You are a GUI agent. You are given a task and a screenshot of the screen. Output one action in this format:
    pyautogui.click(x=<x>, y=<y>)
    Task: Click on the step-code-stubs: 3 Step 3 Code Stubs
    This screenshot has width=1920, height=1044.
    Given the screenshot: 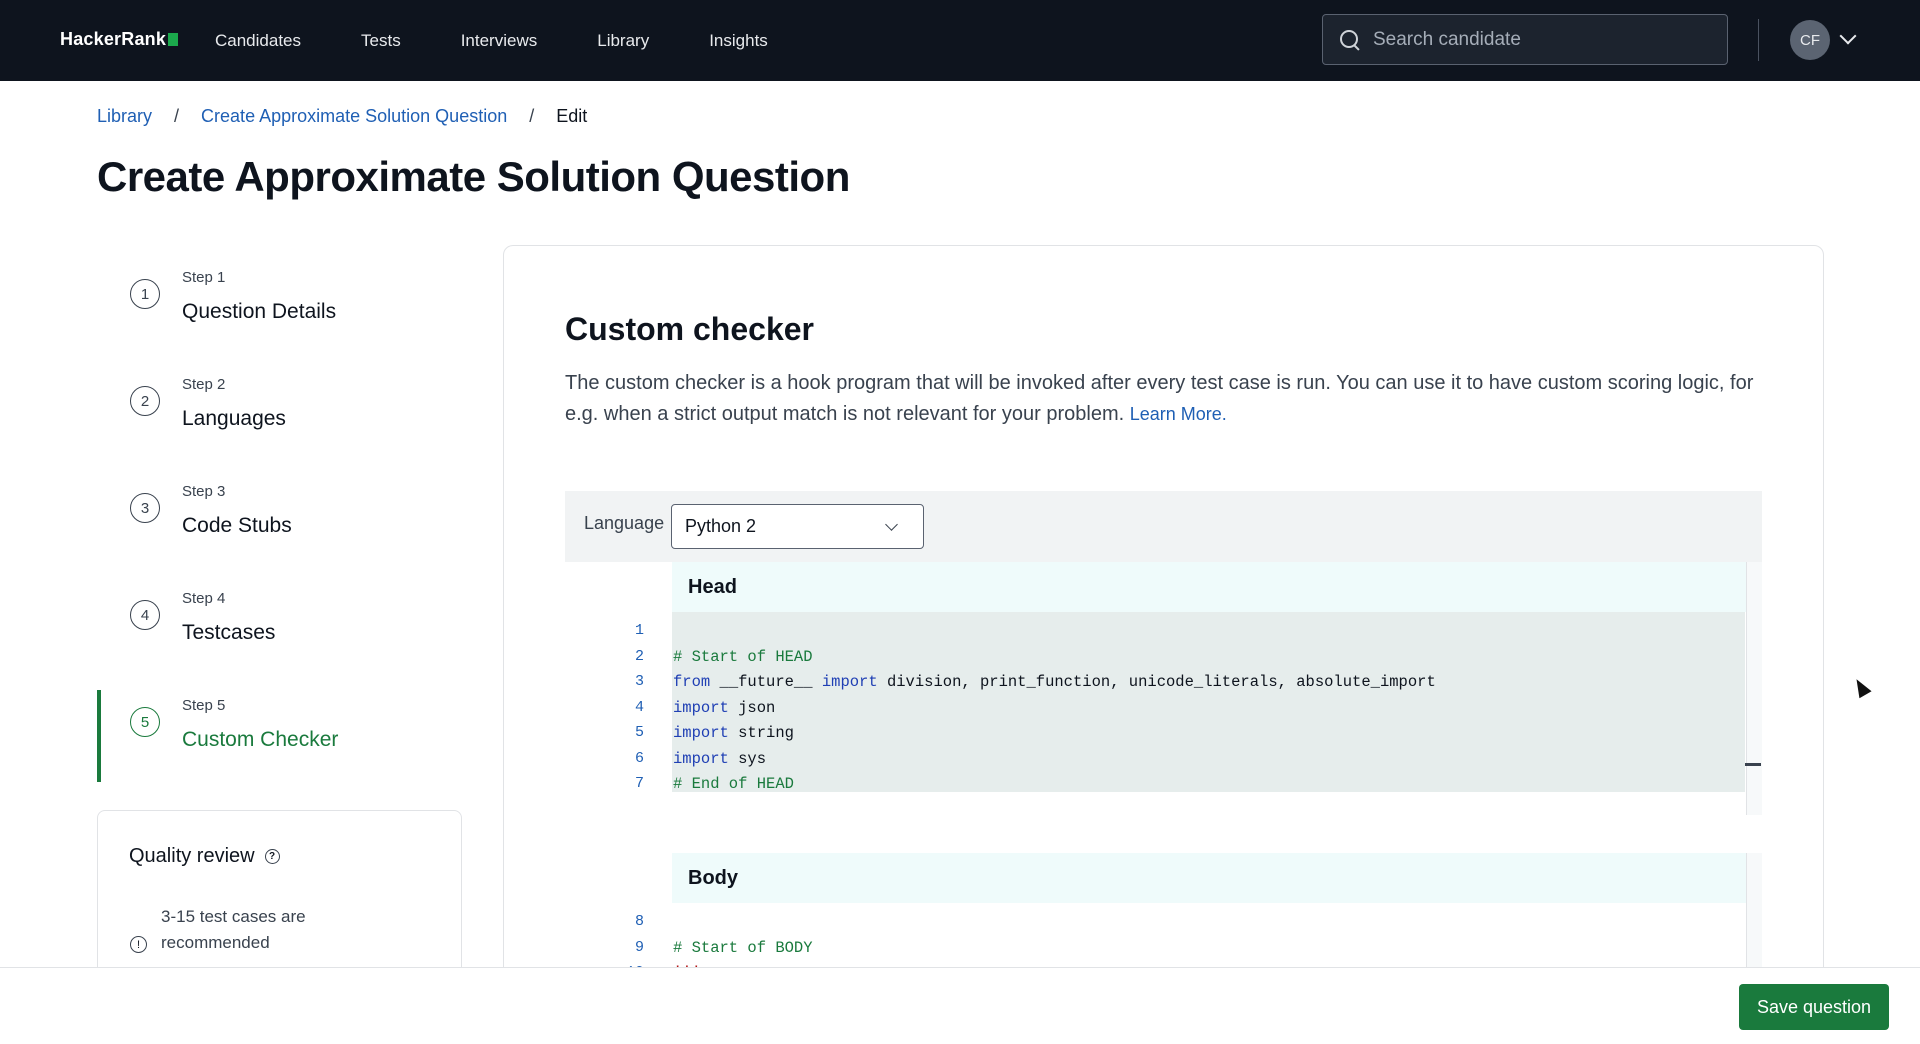 What is the action you would take?
    pyautogui.click(x=279, y=529)
    